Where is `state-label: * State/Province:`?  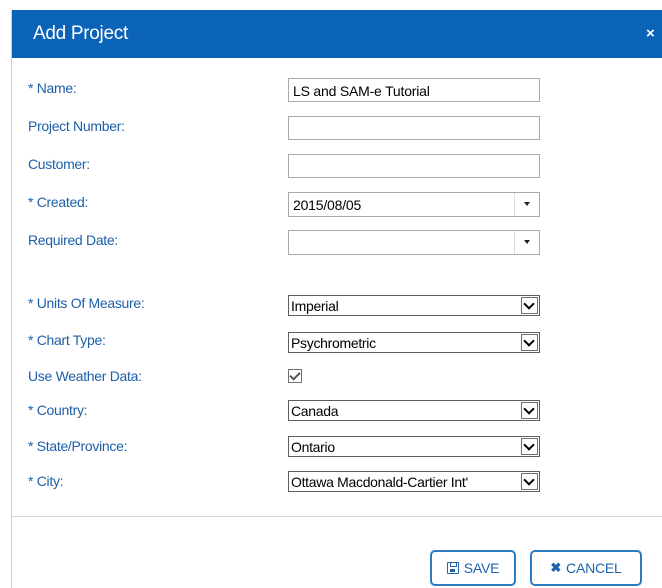 state-label: * State/Province: is located at coordinates (78, 446).